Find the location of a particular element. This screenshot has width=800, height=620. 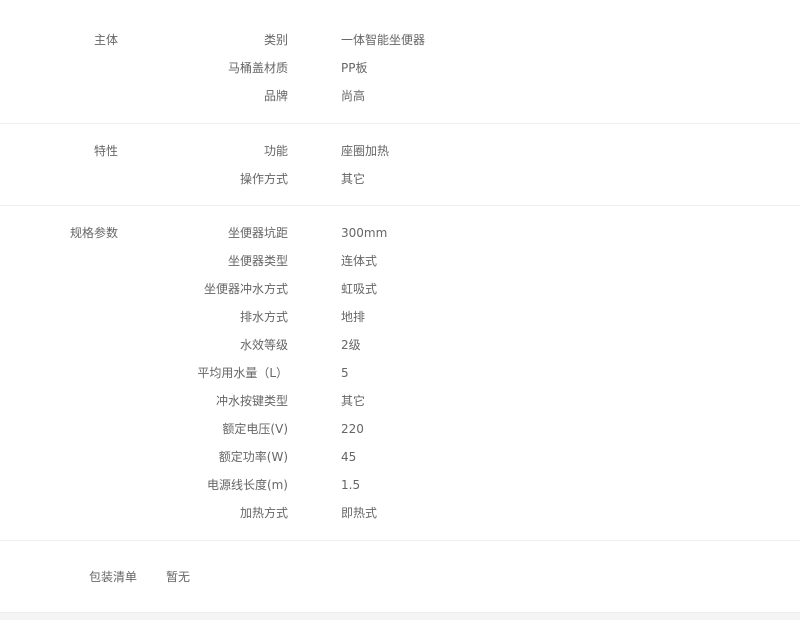

spec-group-features: 特性 功能 座圈加热 操作方式 其它 is located at coordinates (400, 164).